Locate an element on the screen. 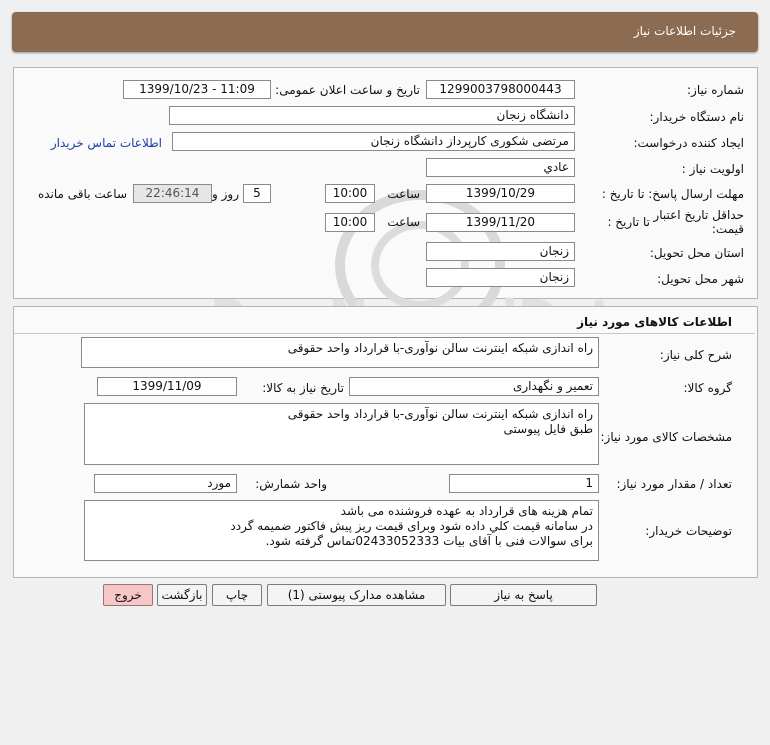 This screenshot has height=745, width=770. page-title: جزئیات اطلاعات نیاز is located at coordinates (684, 31).